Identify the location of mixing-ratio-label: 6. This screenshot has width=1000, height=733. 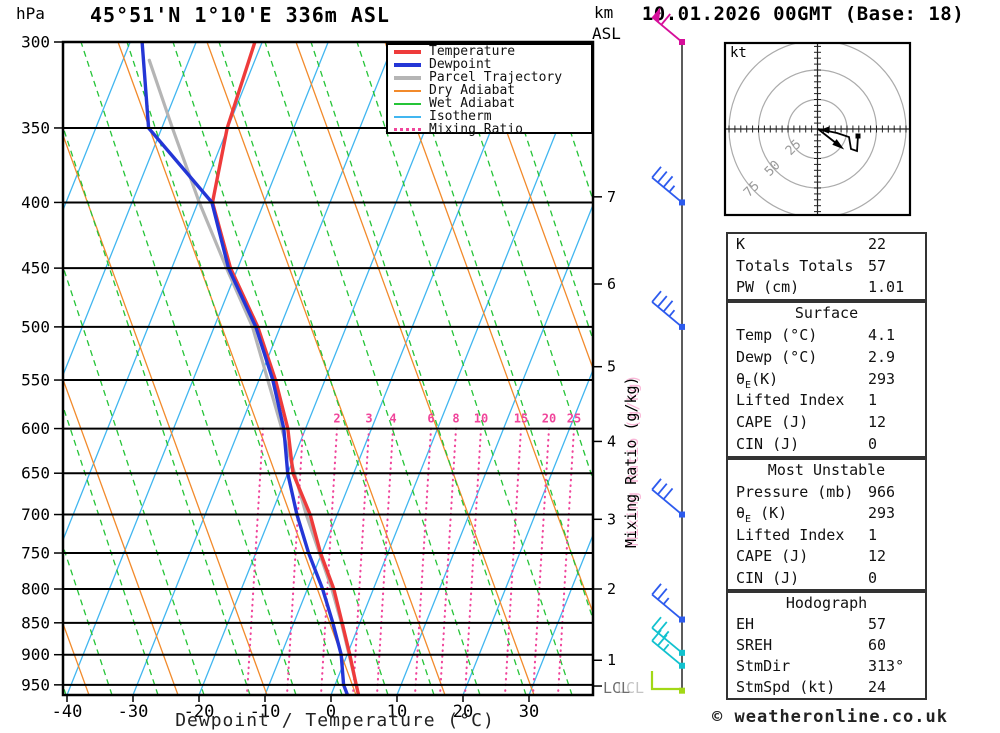
(430, 419).